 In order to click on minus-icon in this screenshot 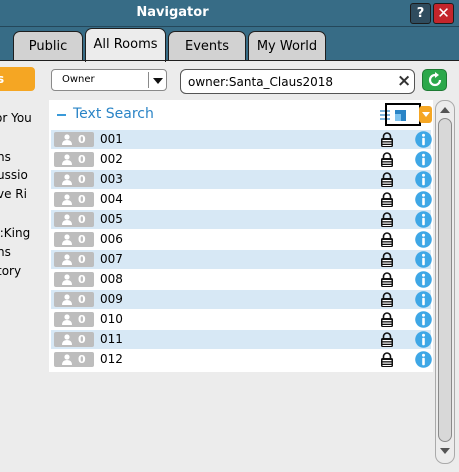, I will do `click(61, 115)`.